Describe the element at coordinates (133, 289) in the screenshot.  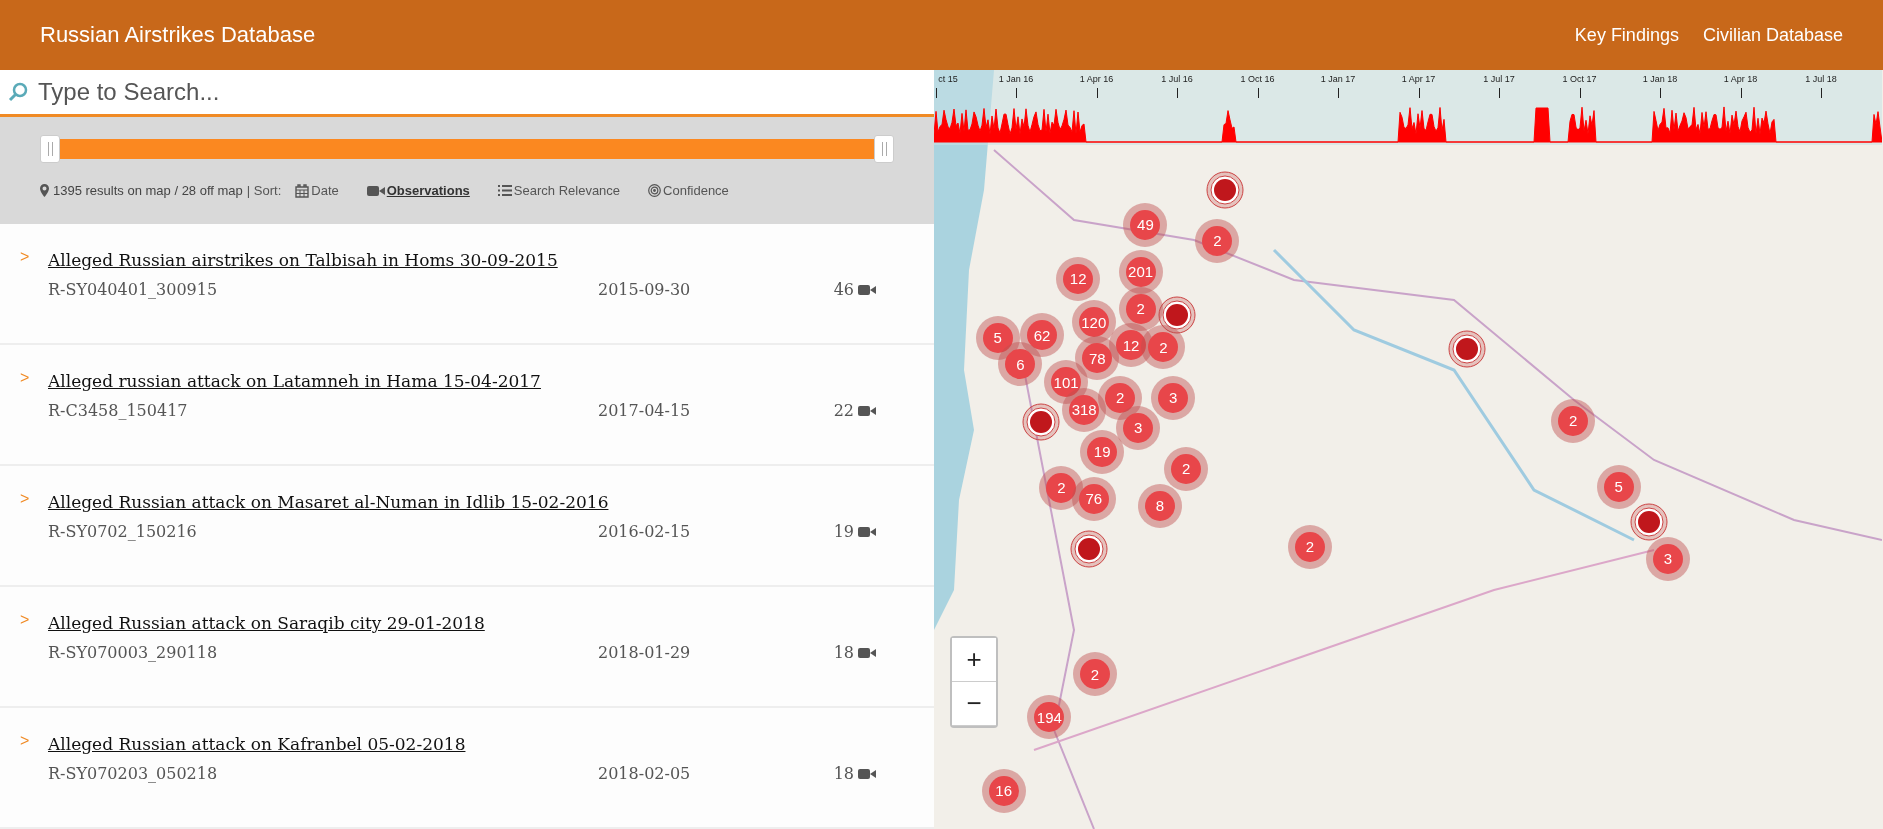
I see `incident-code: R-SY040401_300915` at that location.